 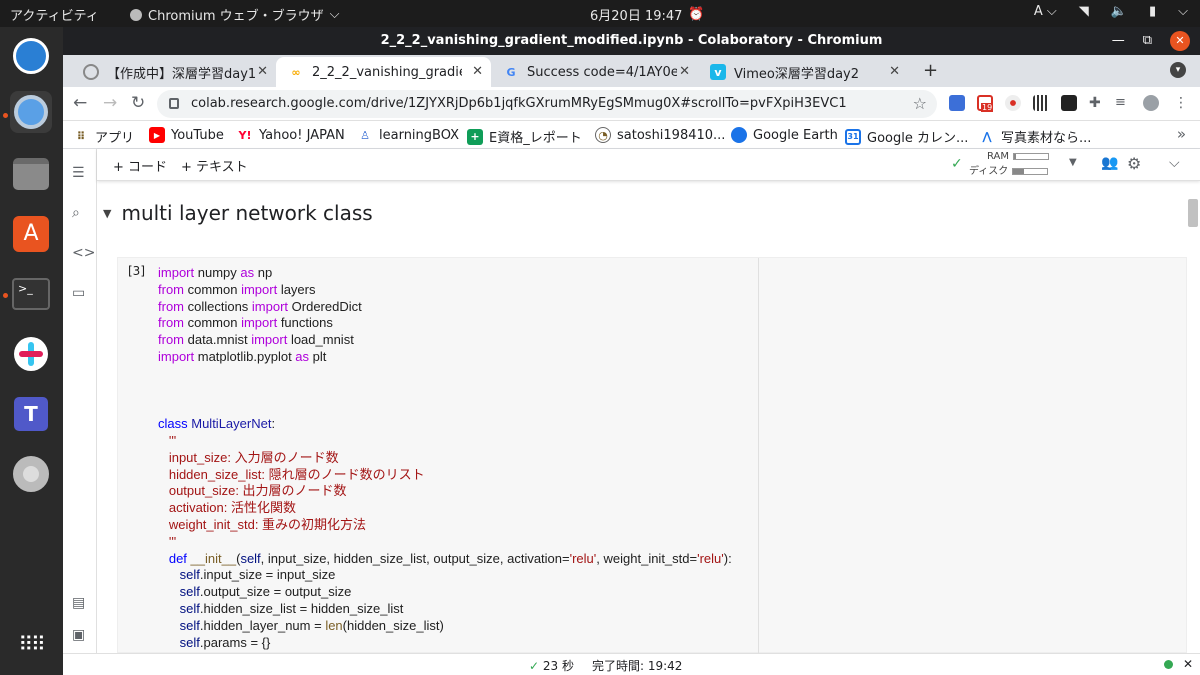 I want to click on scrollbar-thumb, so click(x=1193, y=213).